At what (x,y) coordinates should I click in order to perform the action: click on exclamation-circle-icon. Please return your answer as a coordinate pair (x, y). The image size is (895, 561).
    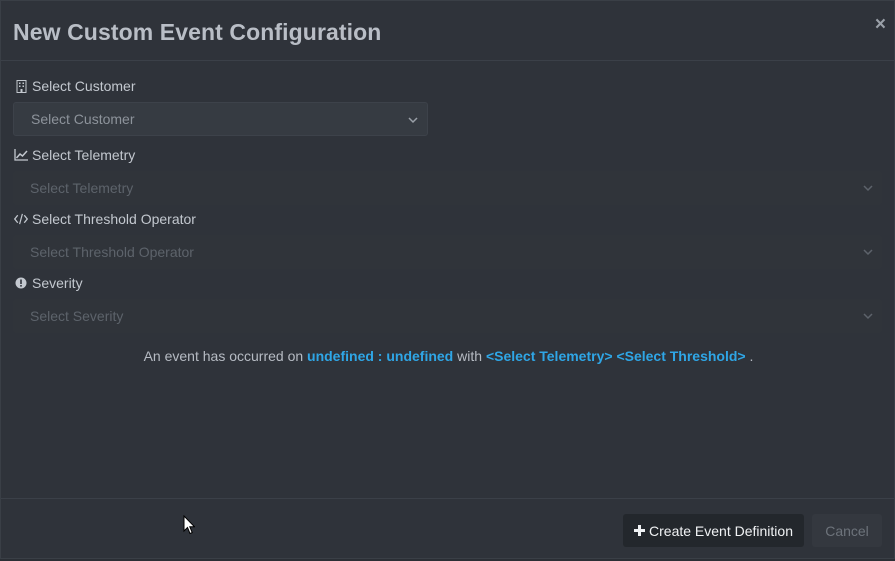
    Looking at the image, I should click on (21, 283).